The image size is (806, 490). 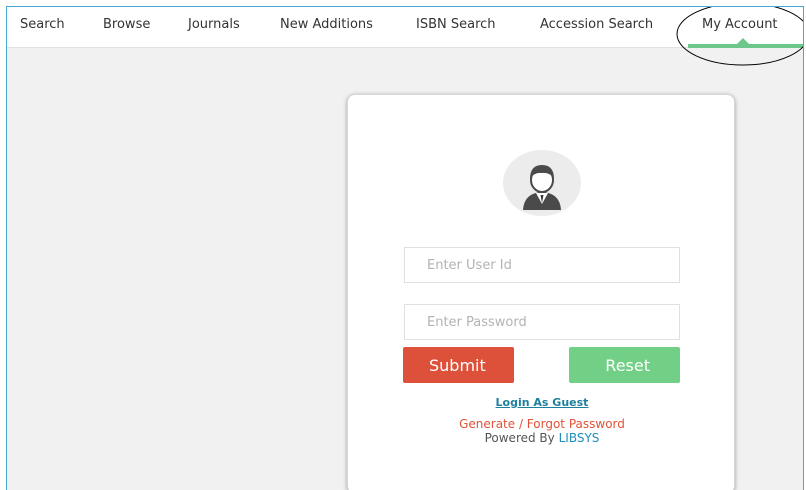 What do you see at coordinates (739, 36) in the screenshot?
I see `annotation-ellipse` at bounding box center [739, 36].